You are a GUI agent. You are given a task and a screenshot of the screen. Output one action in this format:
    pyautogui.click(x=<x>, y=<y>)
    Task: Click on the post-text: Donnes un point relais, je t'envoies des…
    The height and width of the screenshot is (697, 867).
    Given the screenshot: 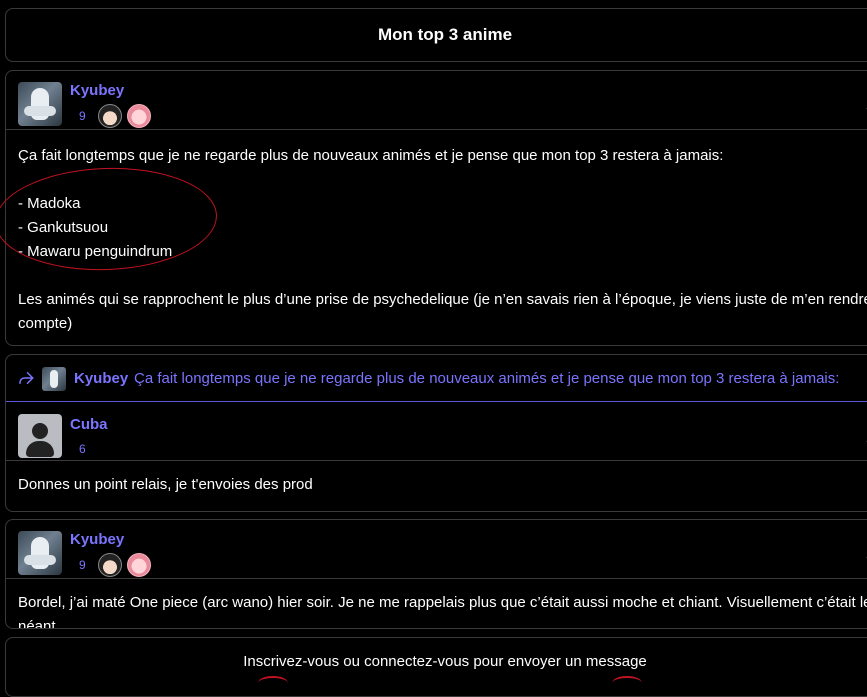 What is the action you would take?
    pyautogui.click(x=165, y=484)
    